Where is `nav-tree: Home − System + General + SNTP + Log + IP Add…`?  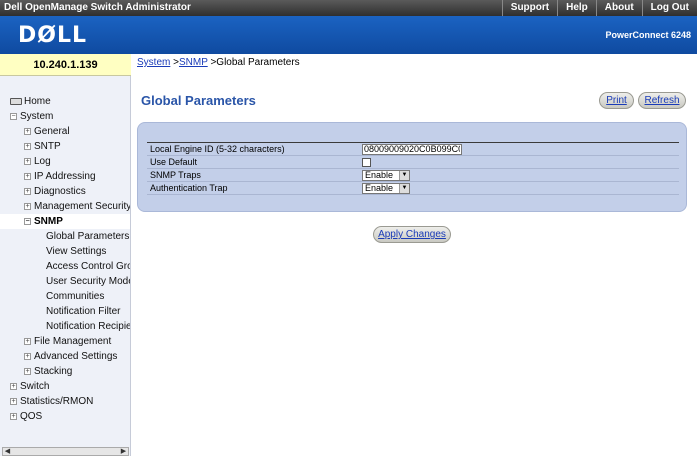 nav-tree: Home − System + General + SNTP + Log + IP Add… is located at coordinates (65, 259).